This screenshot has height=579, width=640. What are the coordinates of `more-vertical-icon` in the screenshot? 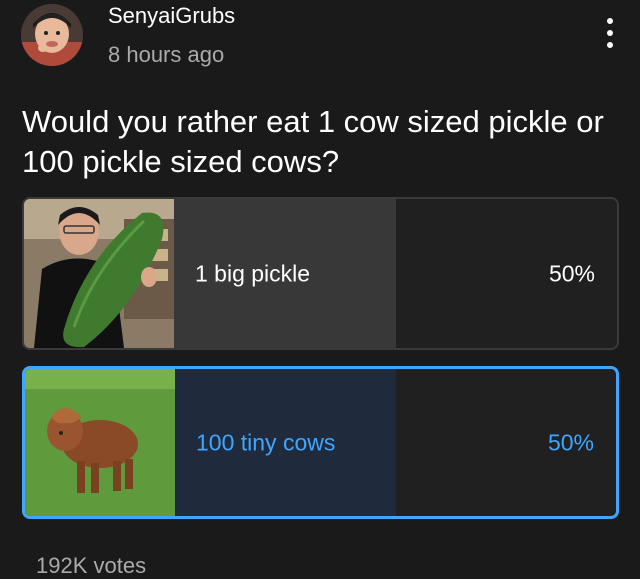 It's located at (610, 33).